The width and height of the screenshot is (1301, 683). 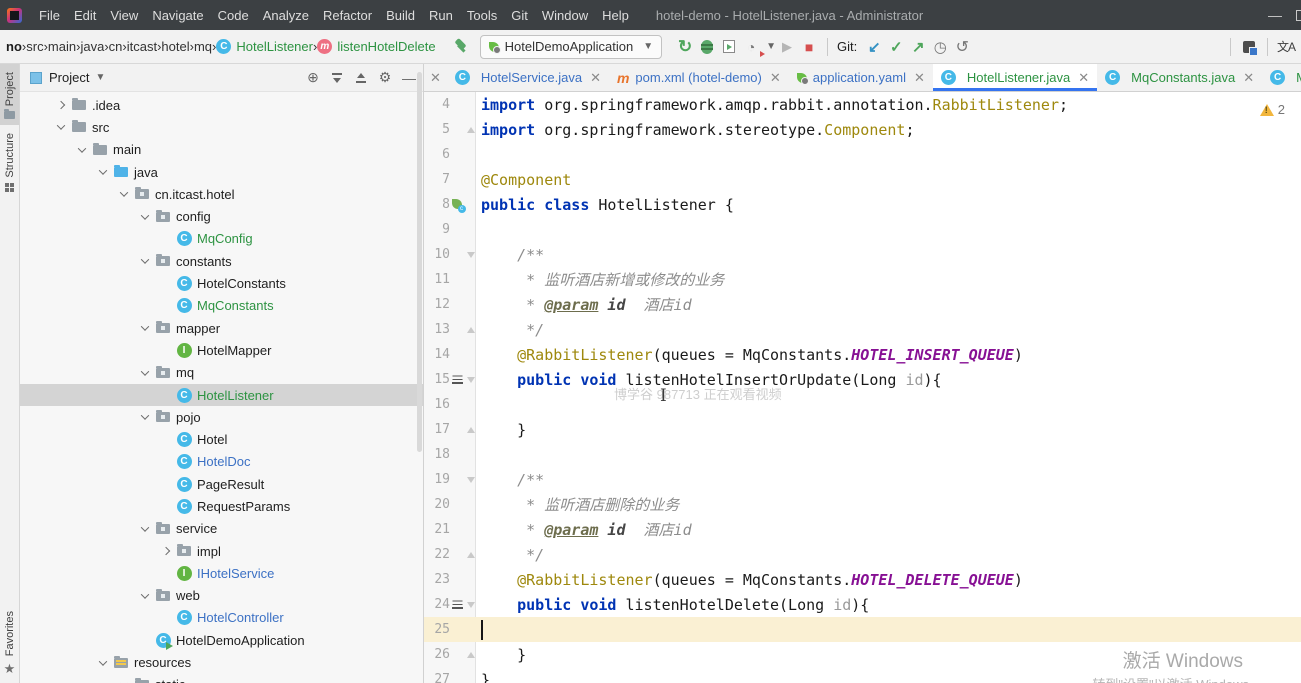 What do you see at coordinates (940, 47) in the screenshot?
I see `history-button: ◷` at bounding box center [940, 47].